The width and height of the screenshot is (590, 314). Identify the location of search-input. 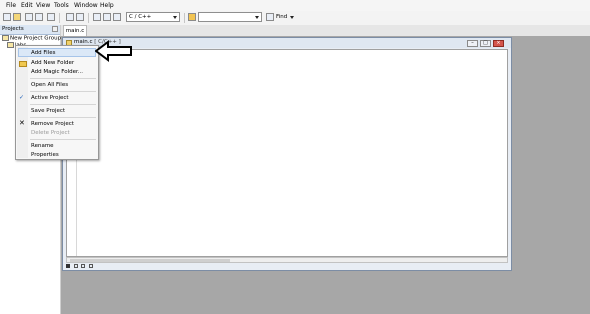
(230, 17).